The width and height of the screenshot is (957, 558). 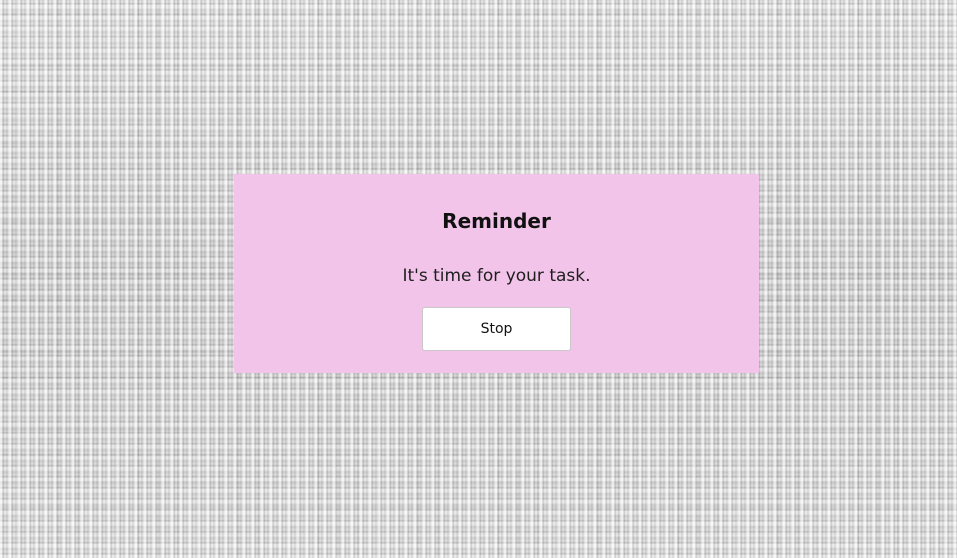 I want to click on dialog-message: It's time for your task., so click(x=496, y=276).